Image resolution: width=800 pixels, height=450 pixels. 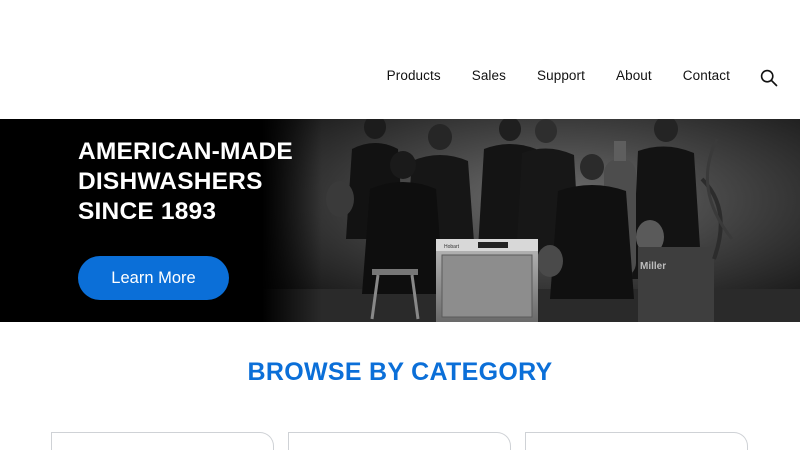 What do you see at coordinates (489, 75) in the screenshot?
I see `nav-sales: Sales` at bounding box center [489, 75].